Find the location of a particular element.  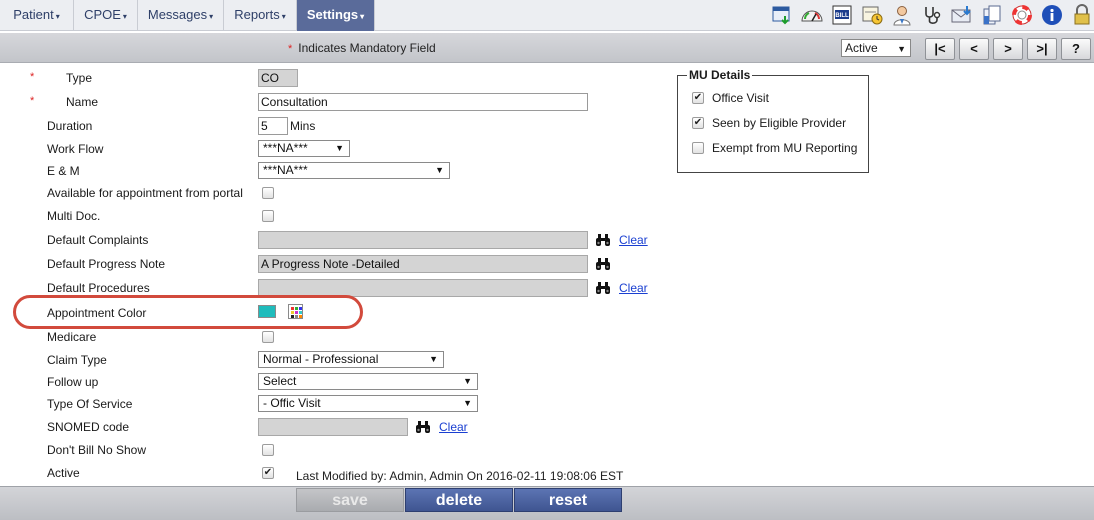

eligible-provider-checkbox: ✔ is located at coordinates (698, 123).